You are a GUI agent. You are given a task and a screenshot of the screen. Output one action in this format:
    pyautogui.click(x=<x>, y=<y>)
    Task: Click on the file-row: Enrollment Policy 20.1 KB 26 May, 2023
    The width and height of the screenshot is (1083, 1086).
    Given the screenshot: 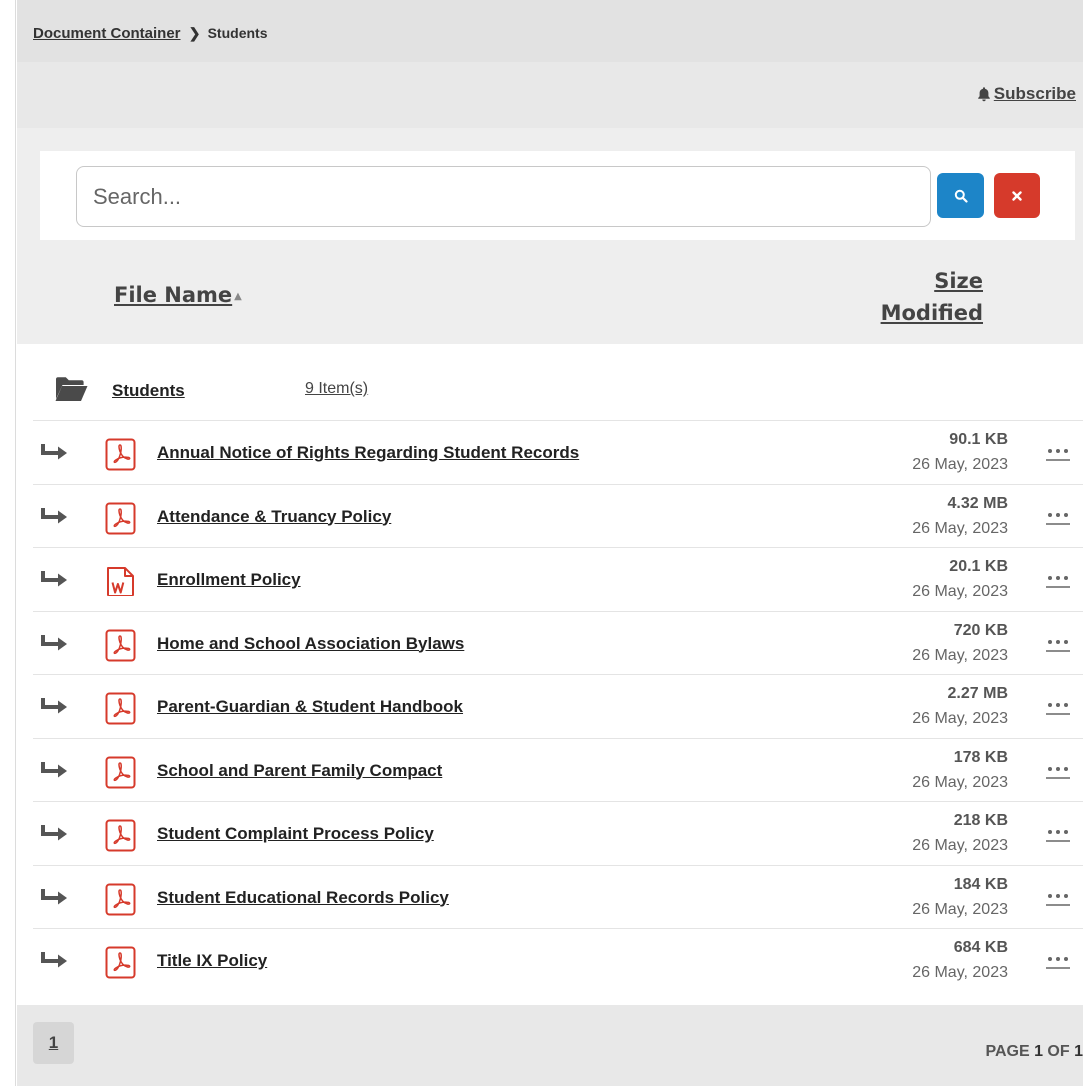 What is the action you would take?
    pyautogui.click(x=558, y=579)
    